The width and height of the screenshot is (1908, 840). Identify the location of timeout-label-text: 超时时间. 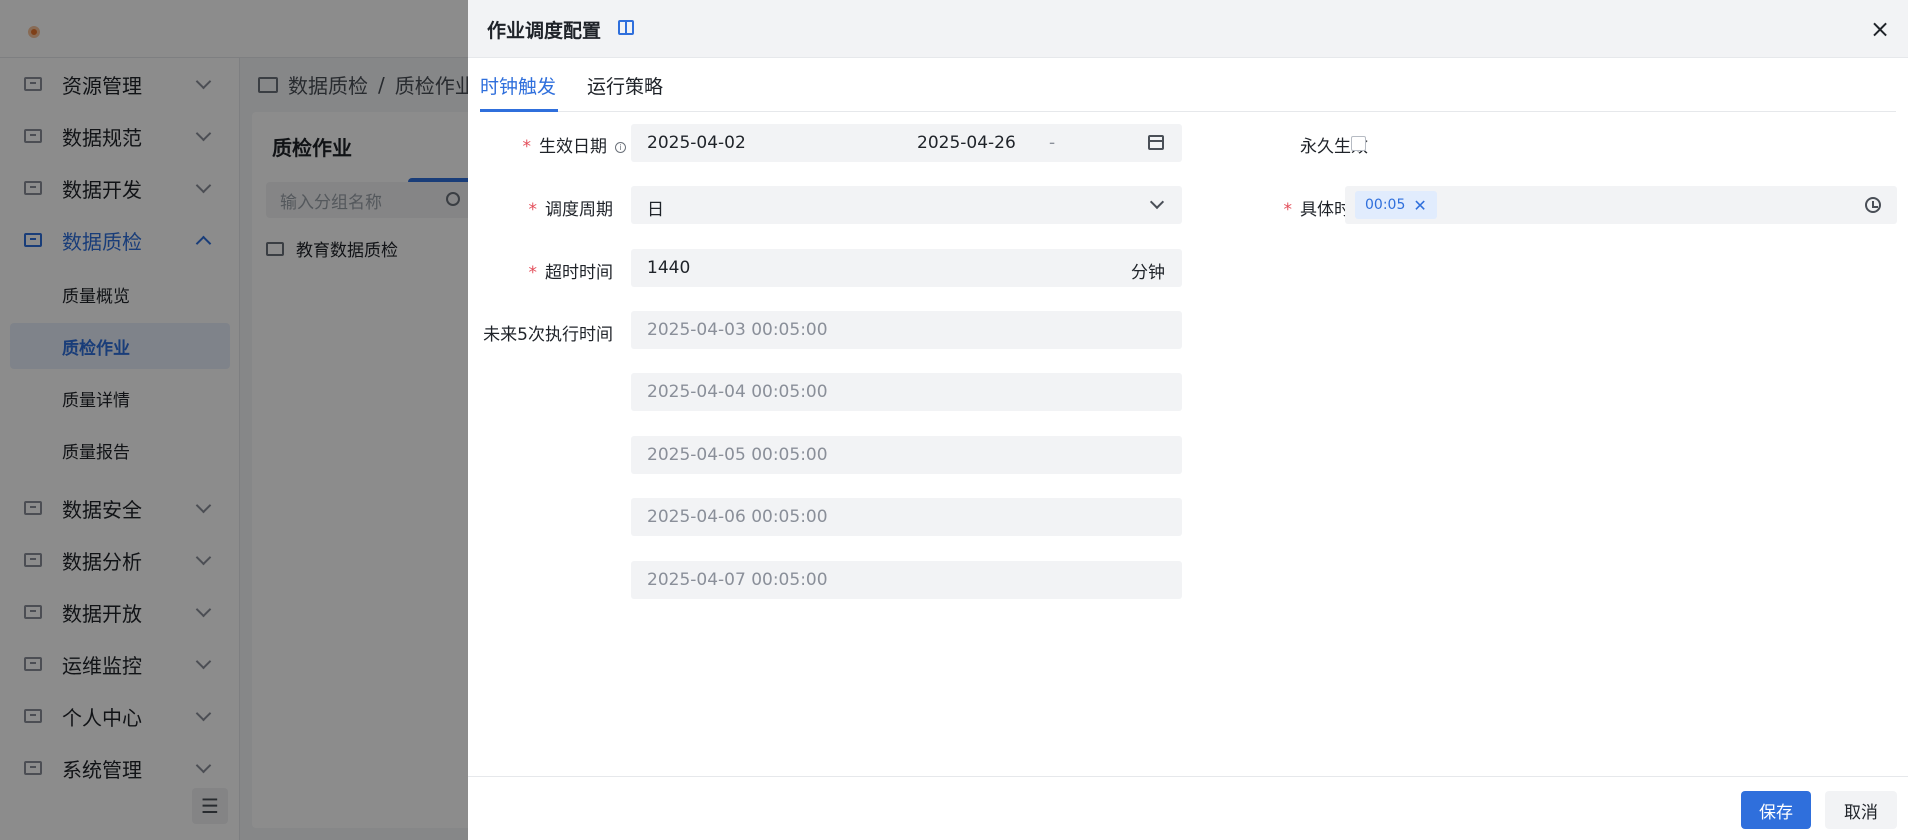
(579, 273).